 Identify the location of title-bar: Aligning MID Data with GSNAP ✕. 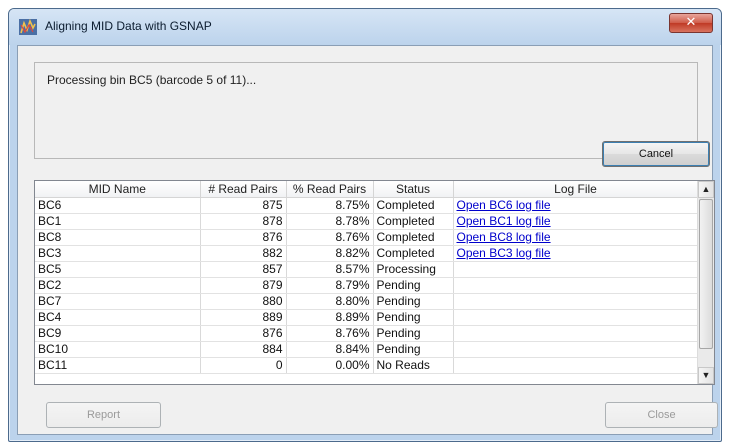
(365, 27).